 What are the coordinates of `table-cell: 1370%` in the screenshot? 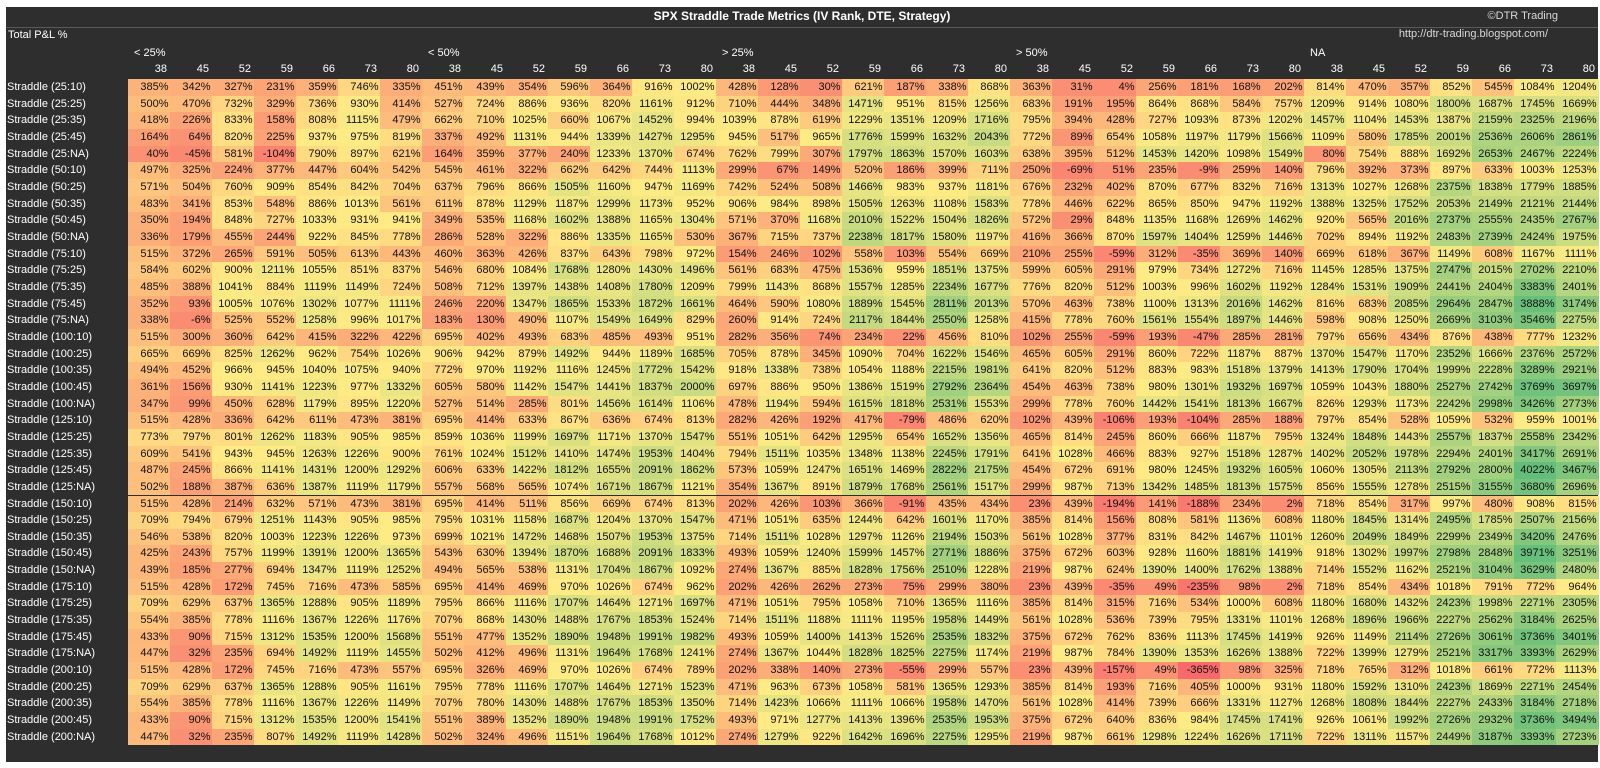 It's located at (653, 154).